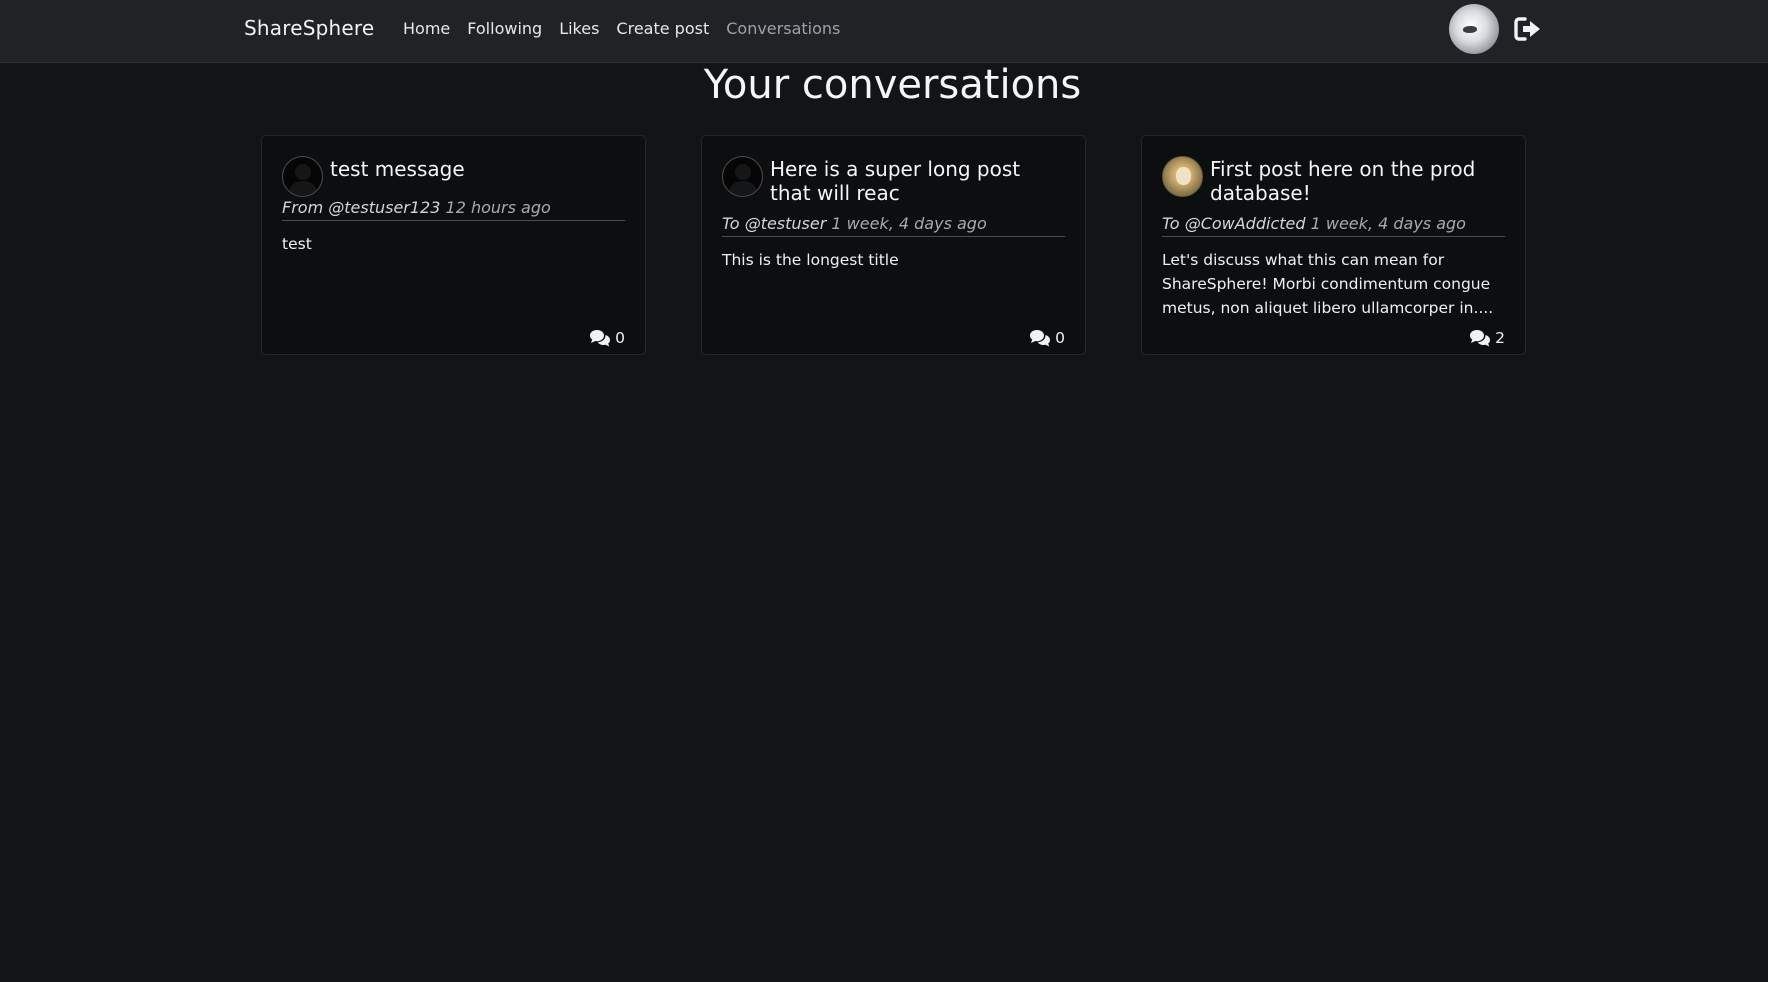 This screenshot has height=982, width=1768. I want to click on comment-count-value: 2, so click(1500, 338).